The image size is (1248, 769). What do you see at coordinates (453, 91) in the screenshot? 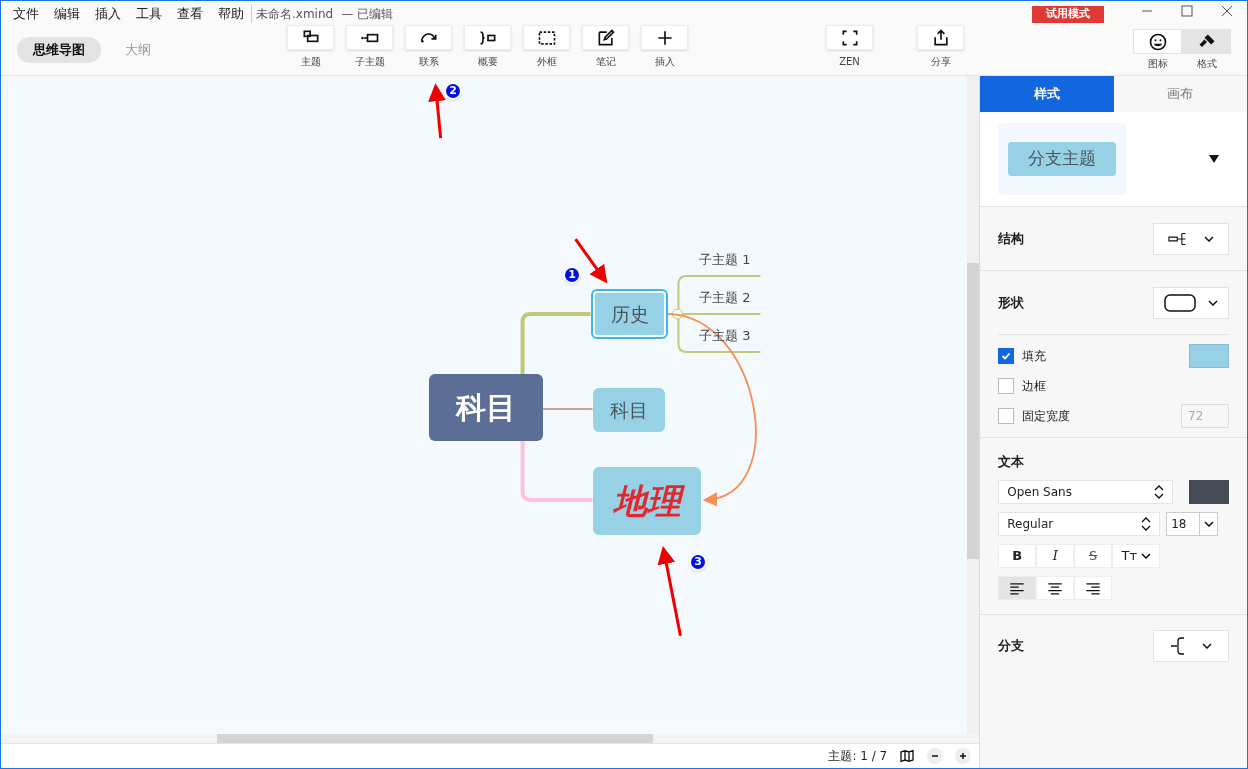
I see `number-callout: 2` at bounding box center [453, 91].